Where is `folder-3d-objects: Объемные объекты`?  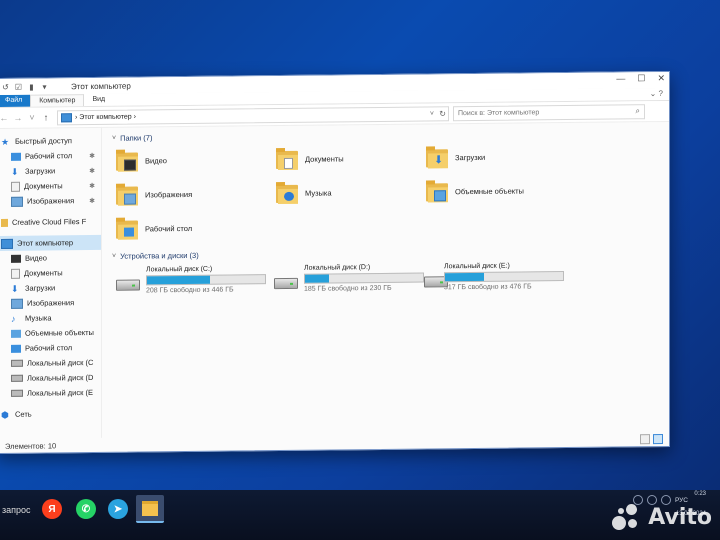
folder-3d-objects: Объемные объекты is located at coordinates (506, 191).